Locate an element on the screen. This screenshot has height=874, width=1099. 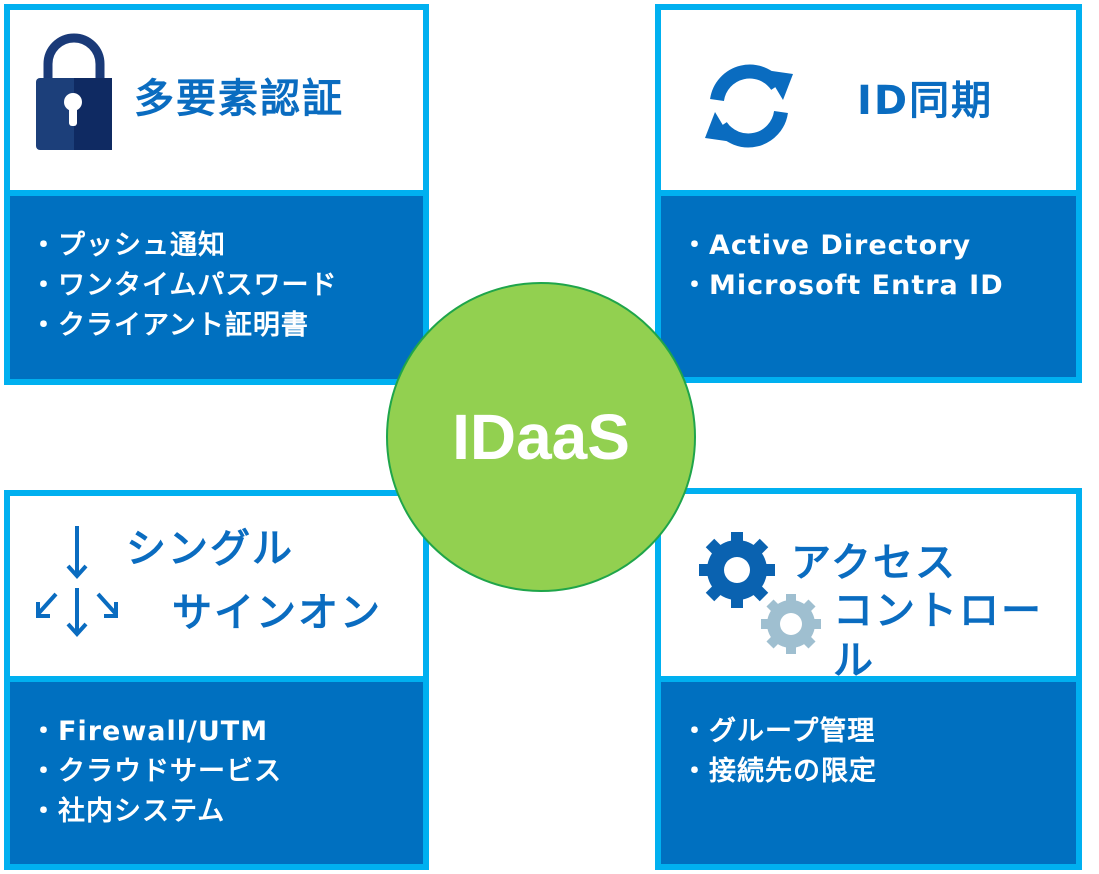
list-item: クライアント証明書 is located at coordinates (226, 326).